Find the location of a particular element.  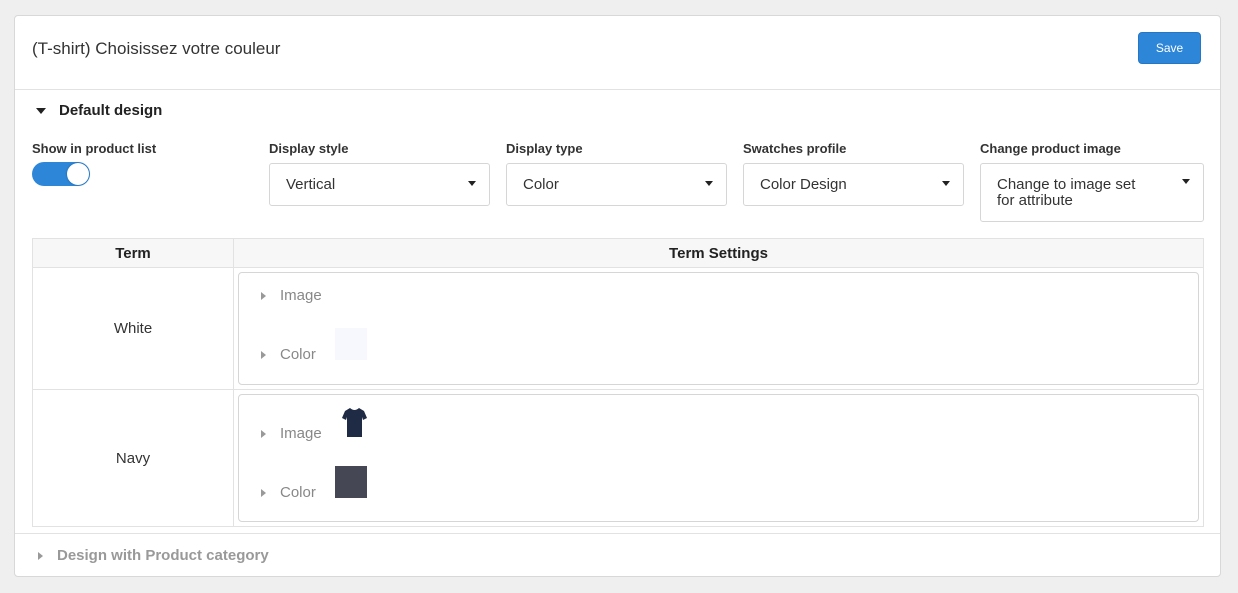

page-title: (T-shirt) Choisissez votre couleur is located at coordinates (156, 48).